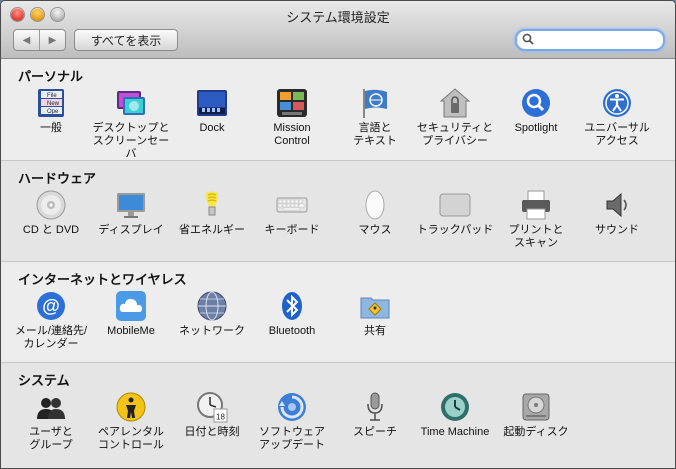 Image resolution: width=676 pixels, height=469 pixels. What do you see at coordinates (292, 103) in the screenshot?
I see `mission-control-icon` at bounding box center [292, 103].